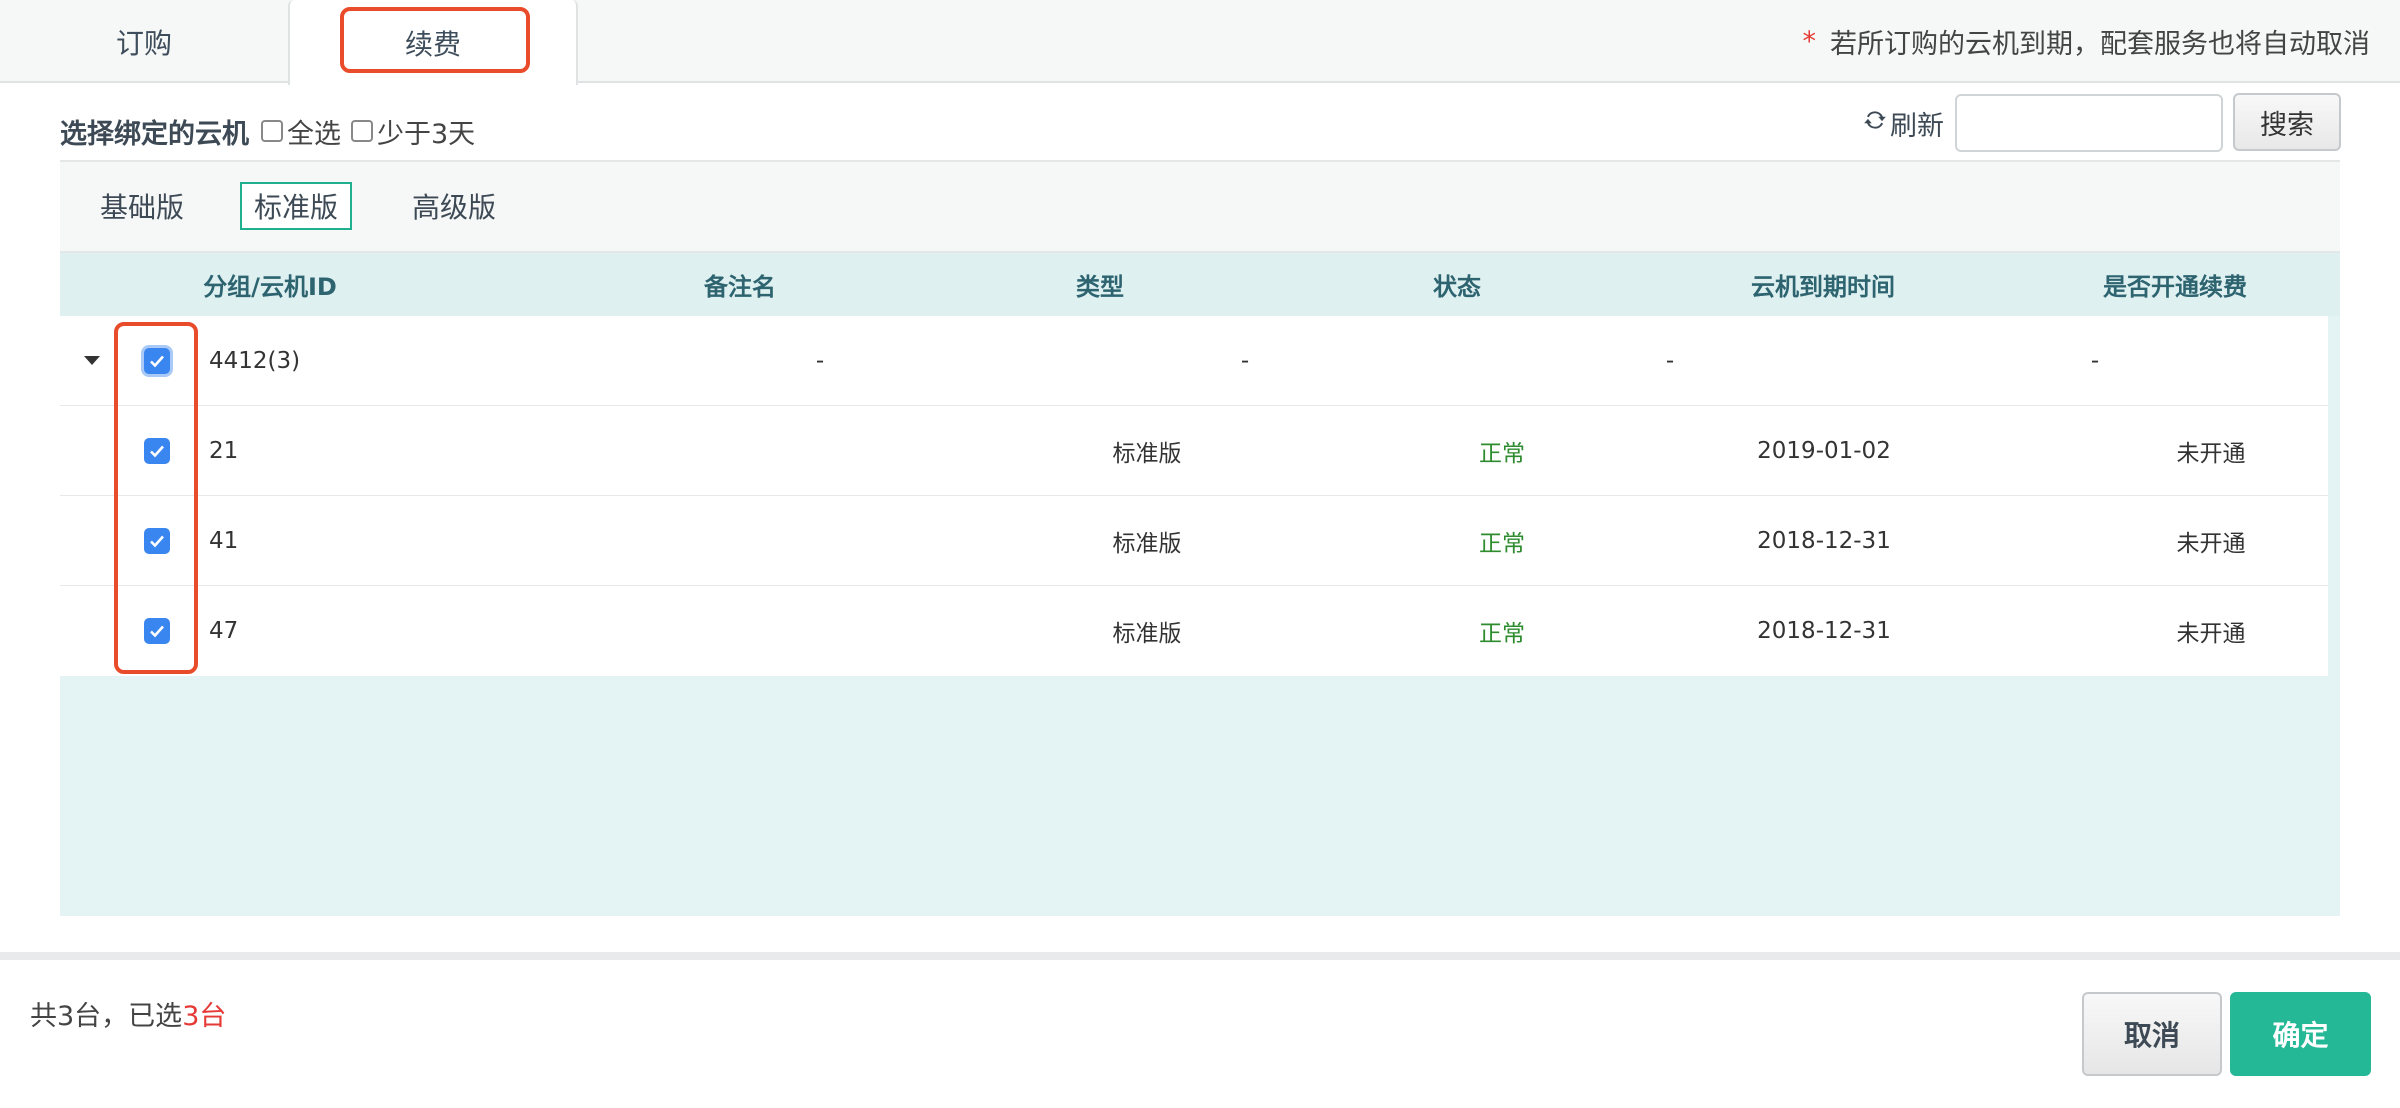 This screenshot has width=2400, height=1108. Describe the element at coordinates (2095, 361) in the screenshot. I see `group-renew: -` at that location.